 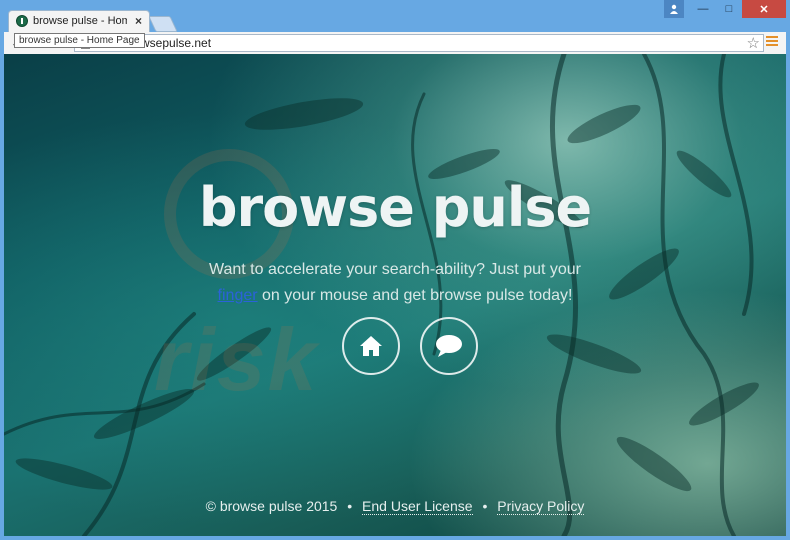 I want to click on finger-link: finger, so click(x=238, y=295).